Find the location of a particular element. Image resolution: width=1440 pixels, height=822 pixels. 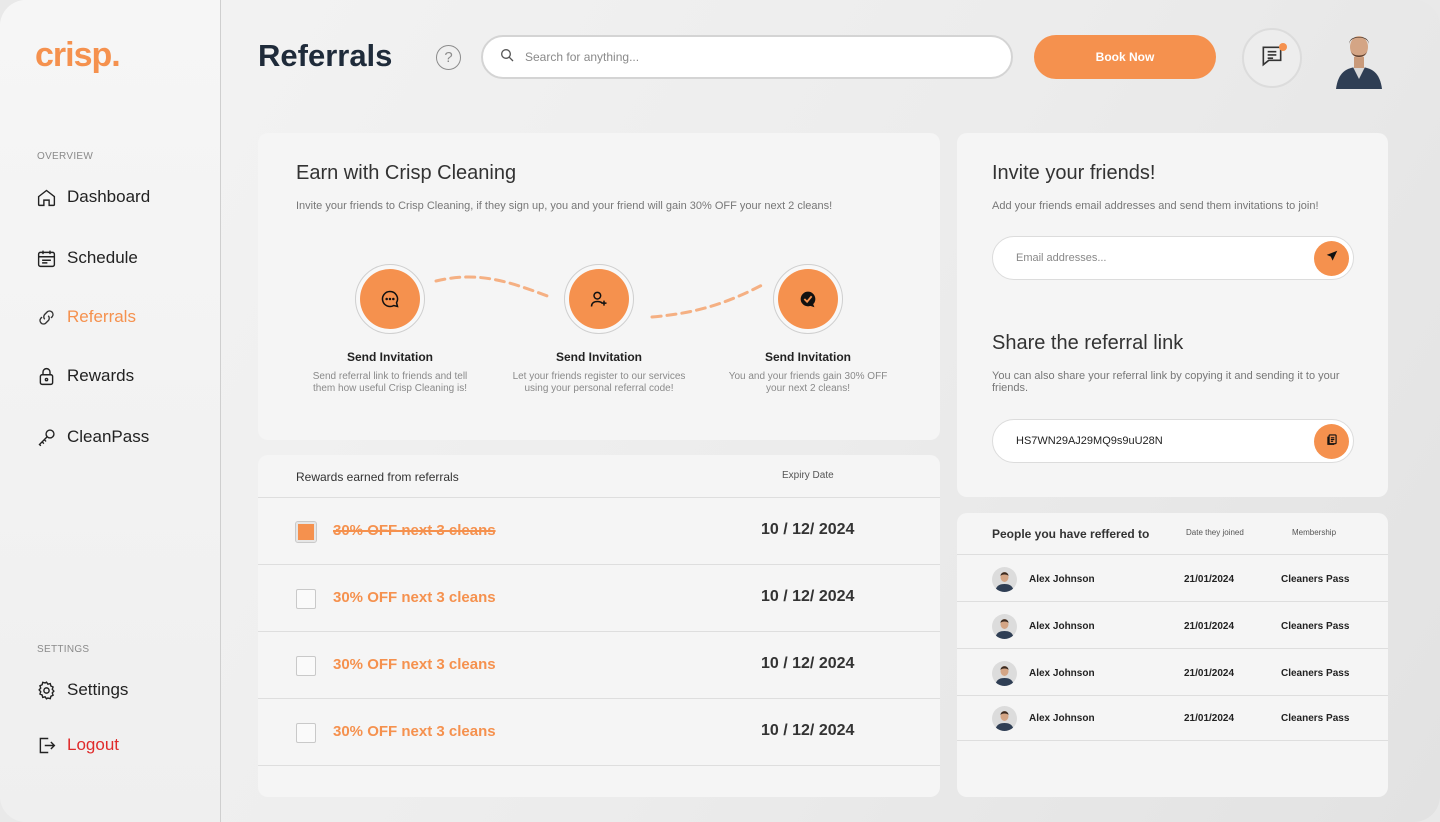

help-button: ? is located at coordinates (448, 57).